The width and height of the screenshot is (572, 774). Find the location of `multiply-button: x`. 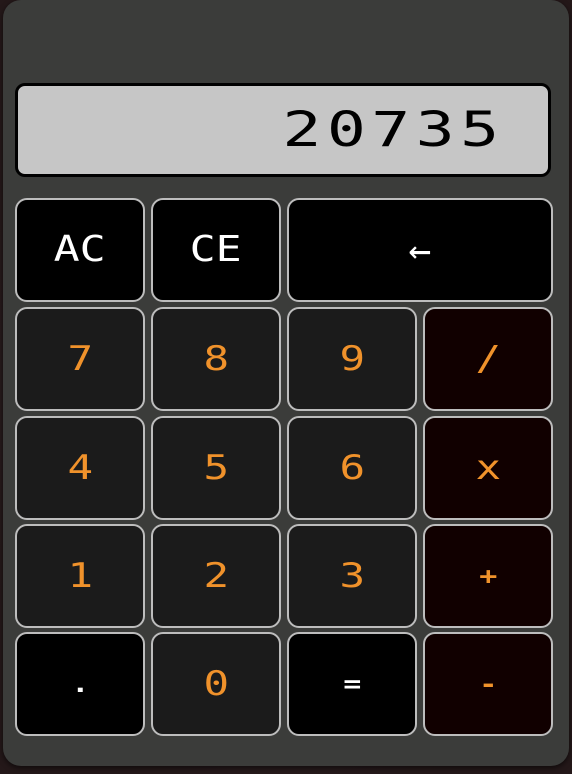

multiply-button: x is located at coordinates (488, 468).